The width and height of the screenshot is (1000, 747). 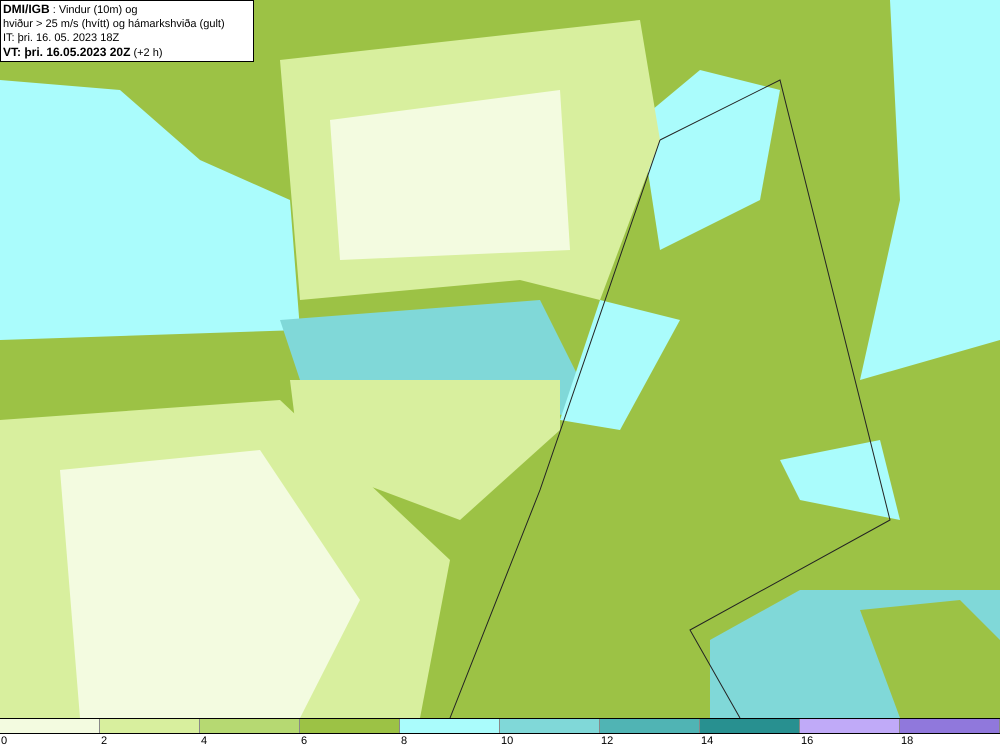 What do you see at coordinates (907, 741) in the screenshot?
I see `scale-label: 18` at bounding box center [907, 741].